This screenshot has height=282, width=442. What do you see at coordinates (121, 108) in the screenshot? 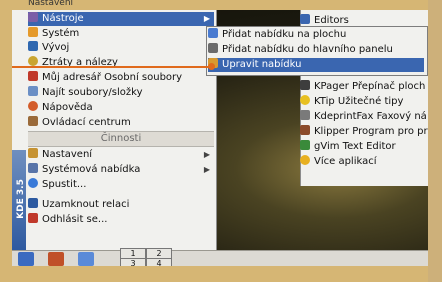
I see `menu-item-help: Nápověda` at bounding box center [121, 108].